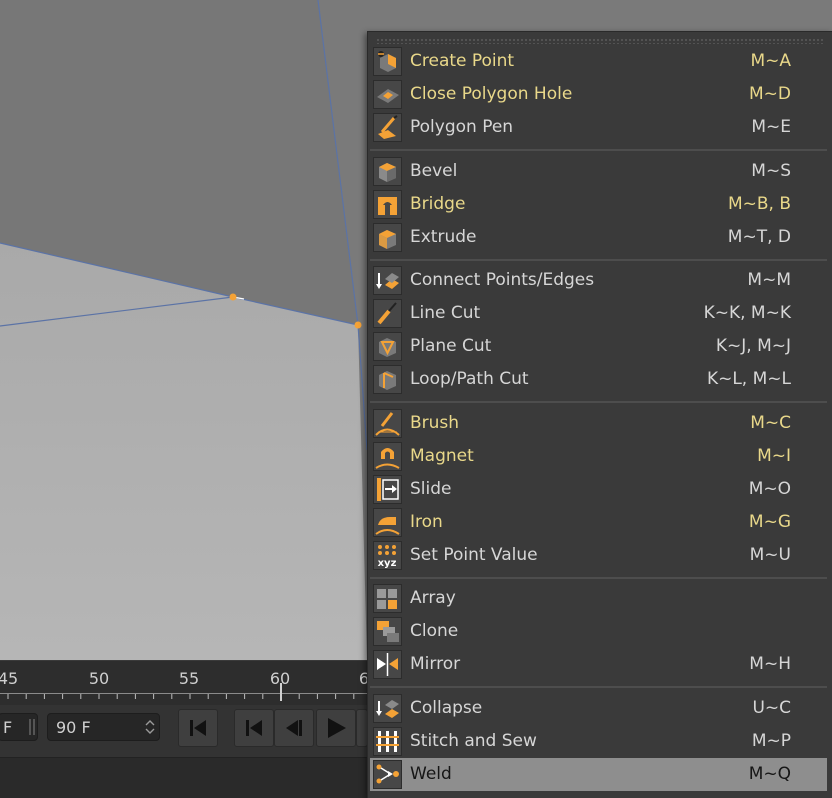 This screenshot has height=798, width=832. I want to click on menu-item-shortcut: M~S, so click(771, 171).